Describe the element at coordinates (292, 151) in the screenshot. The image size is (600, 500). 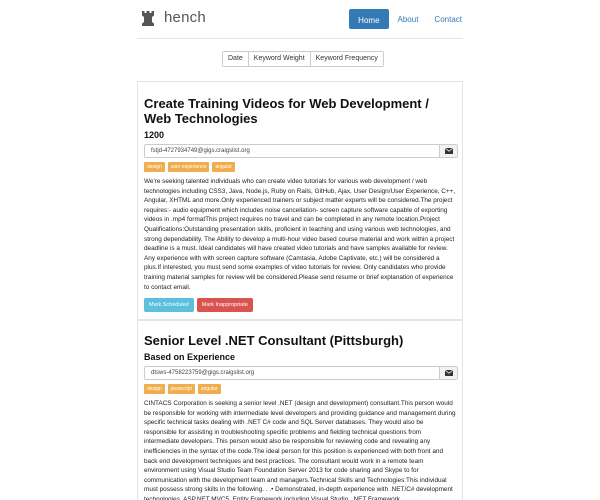
I see `email-field: fstjd-4727934749@gigs.craigslist.org` at that location.